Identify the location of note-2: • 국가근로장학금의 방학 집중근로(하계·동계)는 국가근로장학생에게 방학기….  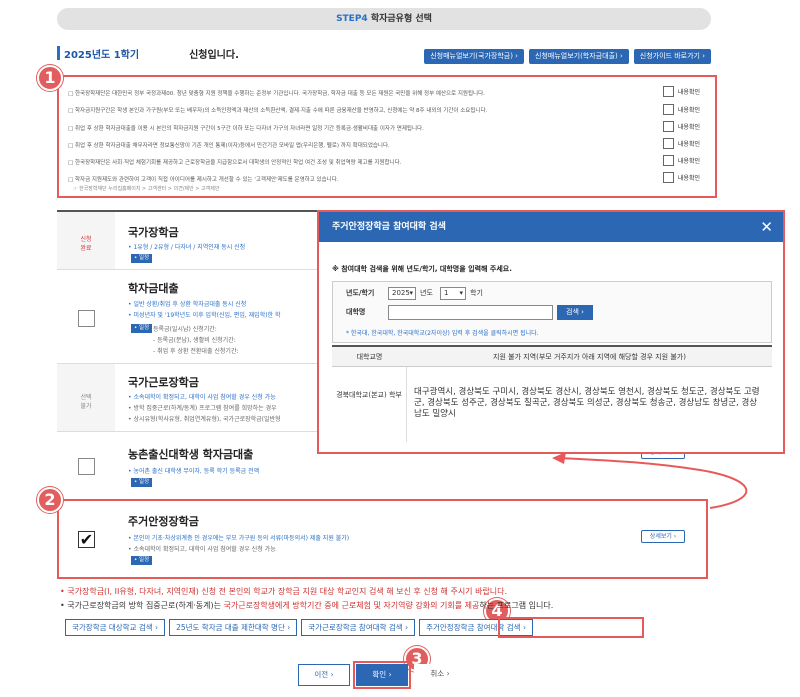
(306, 606).